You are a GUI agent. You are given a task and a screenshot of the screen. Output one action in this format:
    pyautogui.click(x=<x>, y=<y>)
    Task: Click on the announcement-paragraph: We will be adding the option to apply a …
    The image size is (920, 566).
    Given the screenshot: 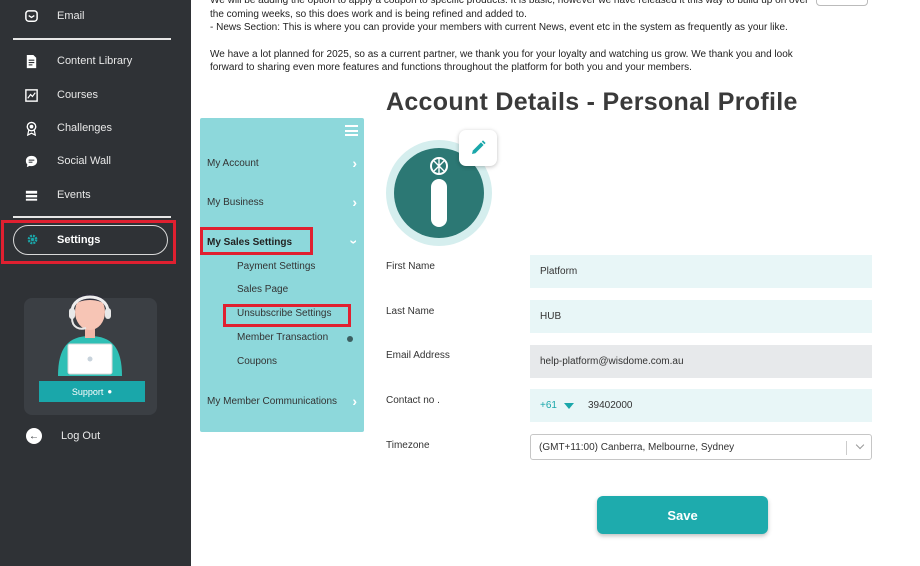 What is the action you would take?
    pyautogui.click(x=510, y=17)
    